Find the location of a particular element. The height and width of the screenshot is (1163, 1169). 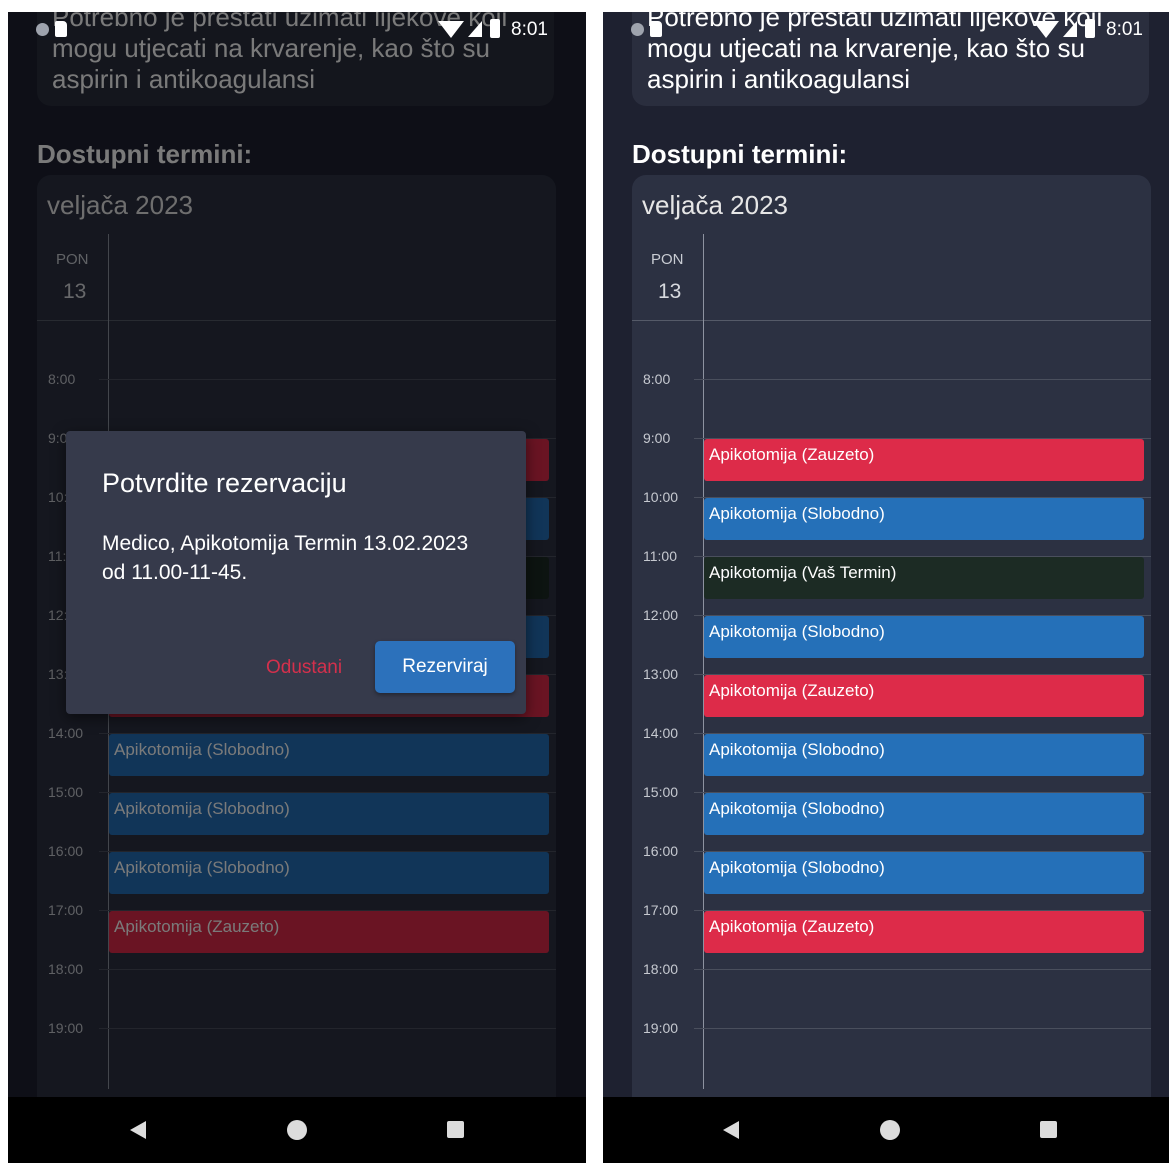

day-name: PON is located at coordinates (667, 259).